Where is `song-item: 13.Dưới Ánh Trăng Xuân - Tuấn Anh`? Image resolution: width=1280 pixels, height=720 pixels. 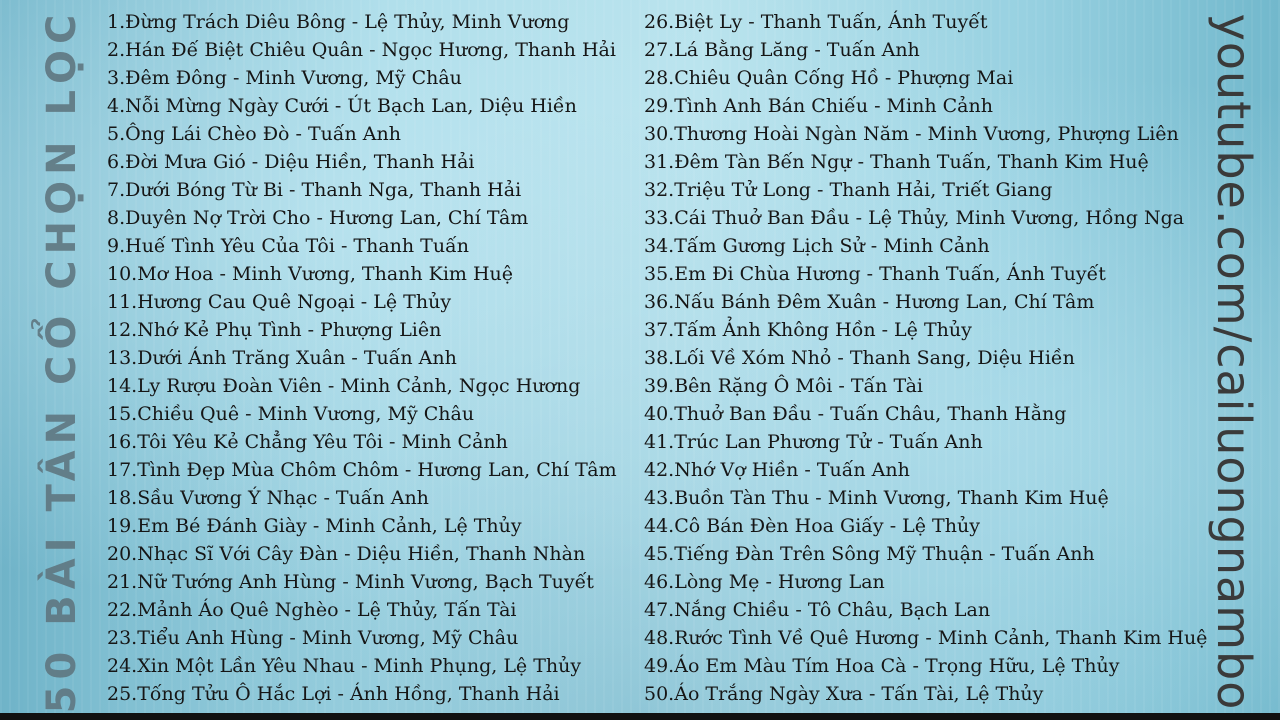
song-item: 13.Dưới Ánh Trăng Xuân - Tuấn Anh is located at coordinates (282, 358).